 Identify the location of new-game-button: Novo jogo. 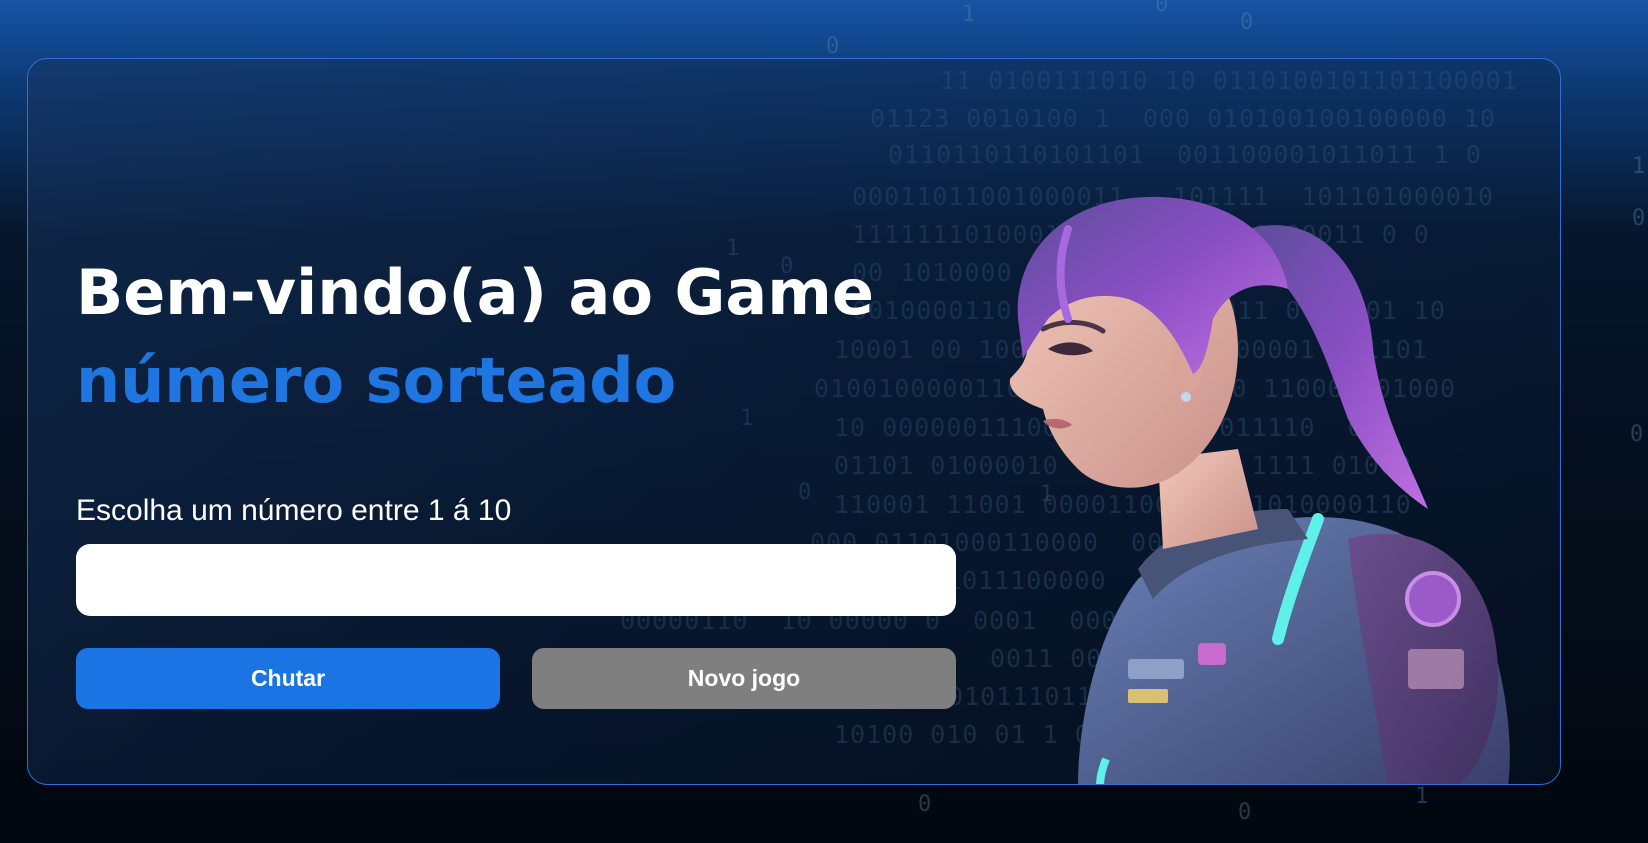
(744, 678).